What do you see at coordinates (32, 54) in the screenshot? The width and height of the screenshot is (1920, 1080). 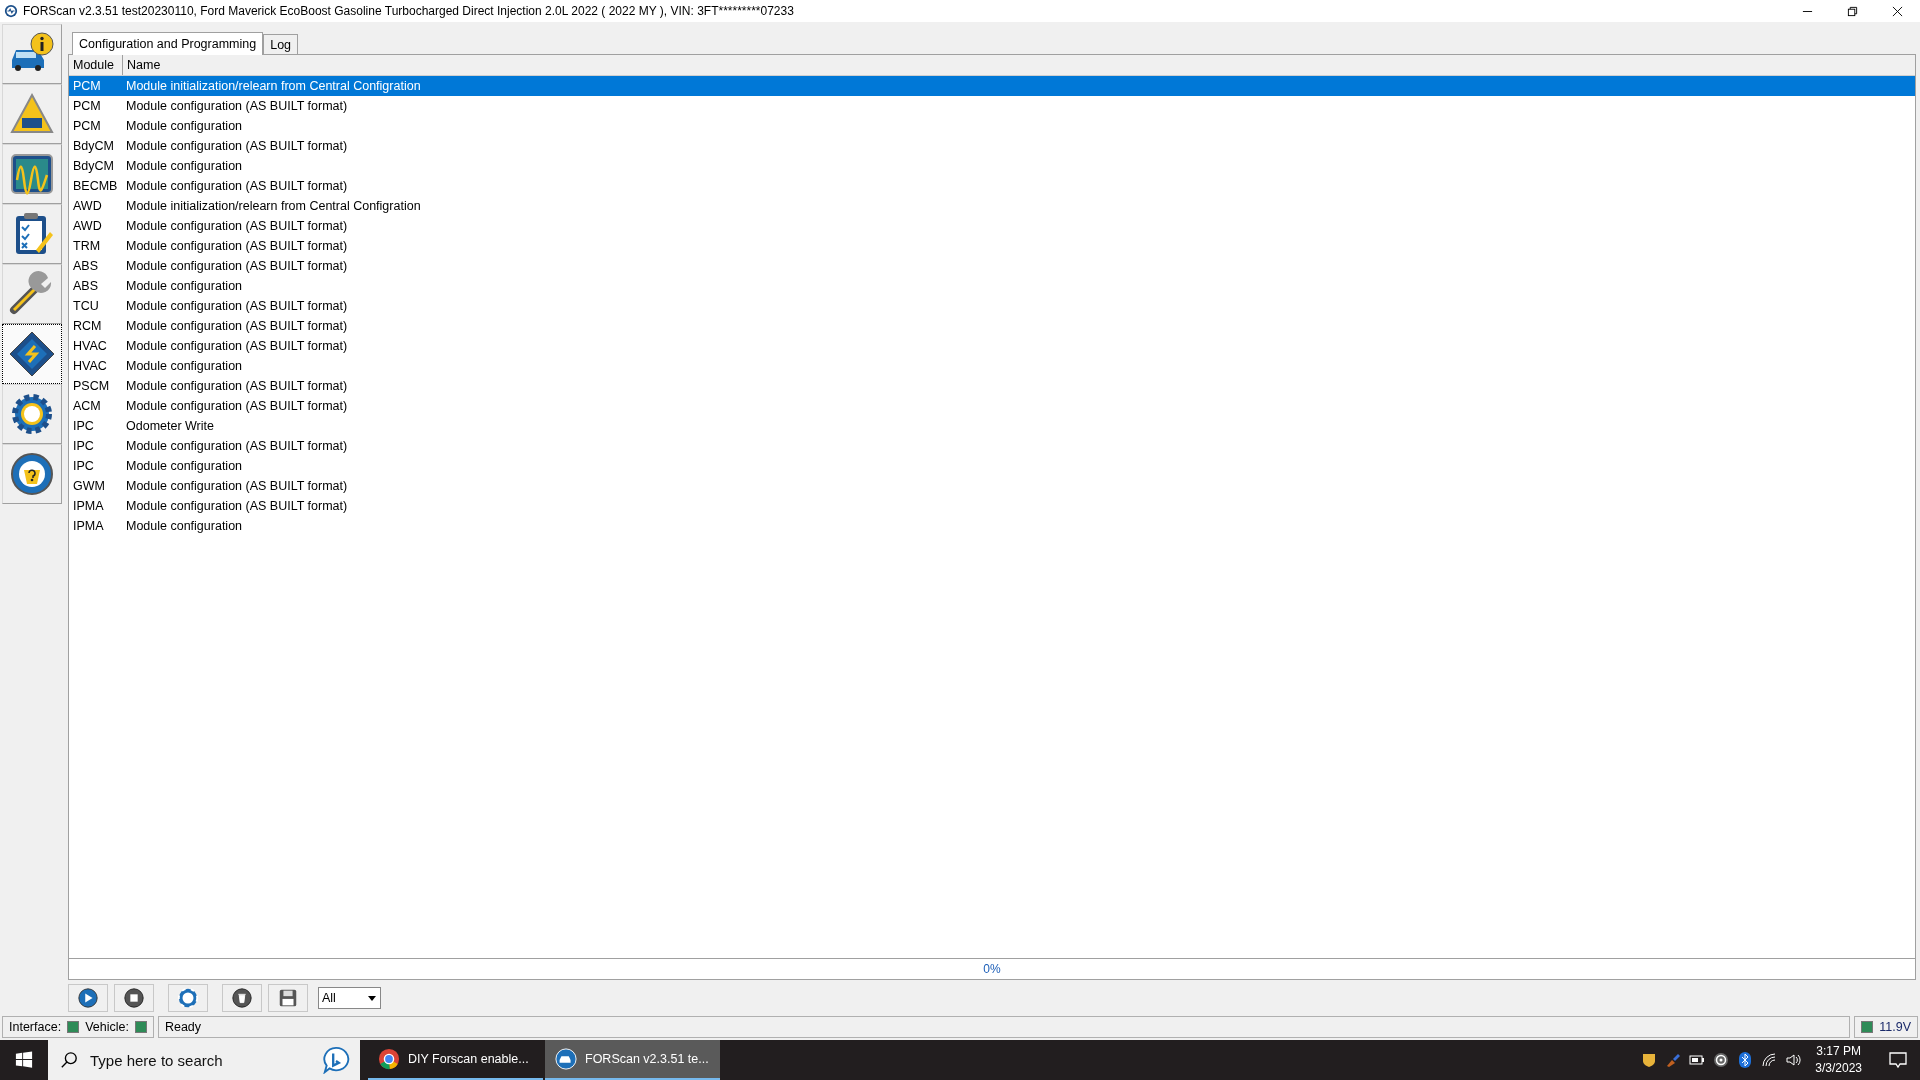 I see `vehicle-info-button` at bounding box center [32, 54].